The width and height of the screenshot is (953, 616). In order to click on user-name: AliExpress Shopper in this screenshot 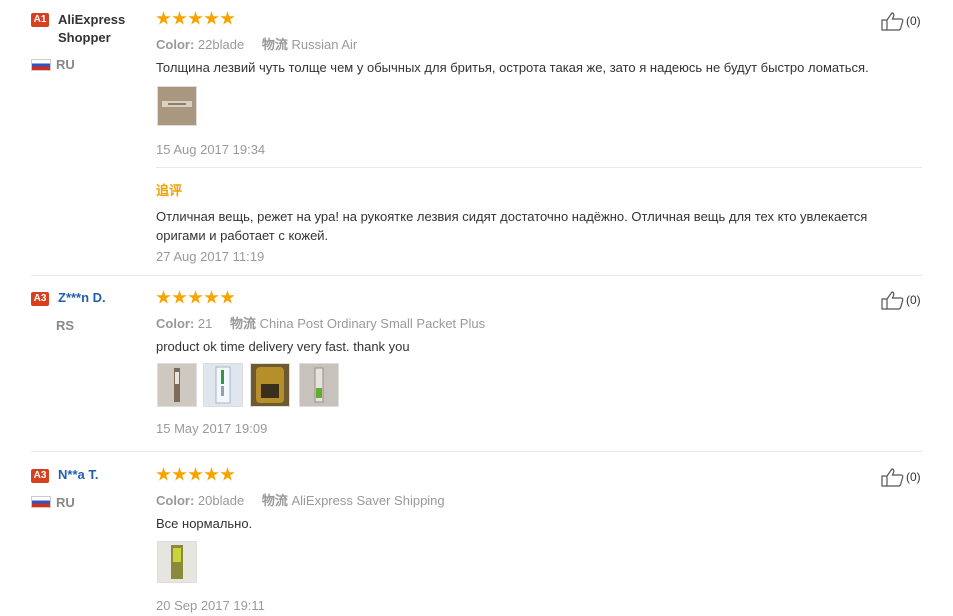, I will do `click(103, 29)`.